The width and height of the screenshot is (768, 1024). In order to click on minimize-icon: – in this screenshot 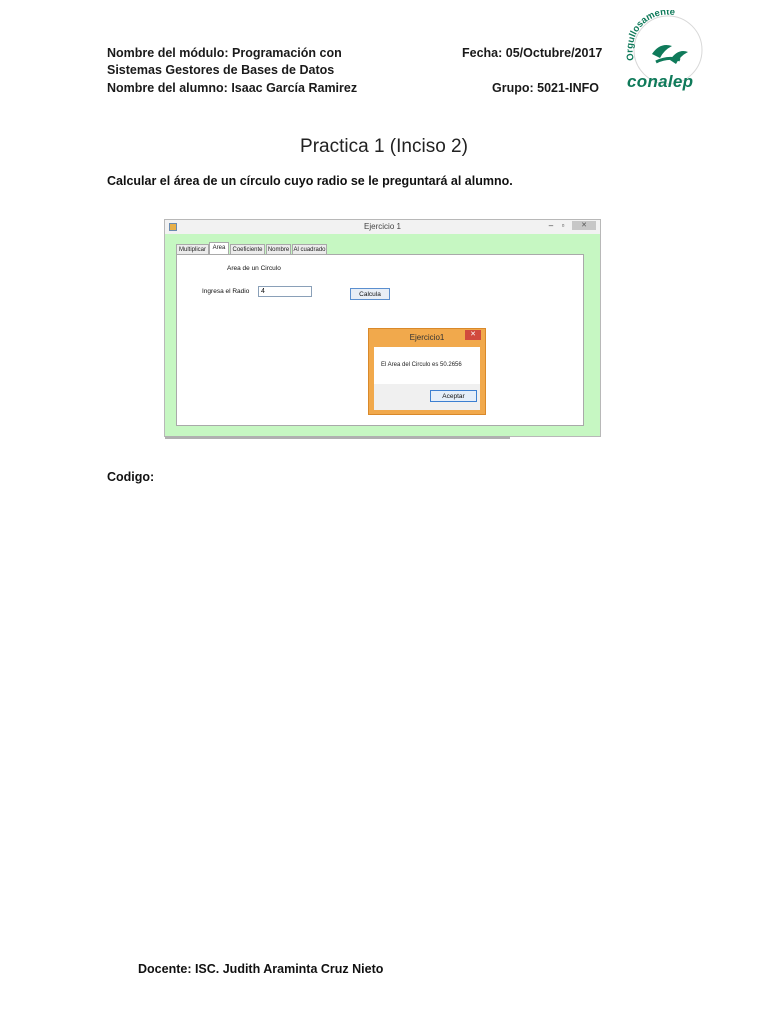, I will do `click(551, 225)`.